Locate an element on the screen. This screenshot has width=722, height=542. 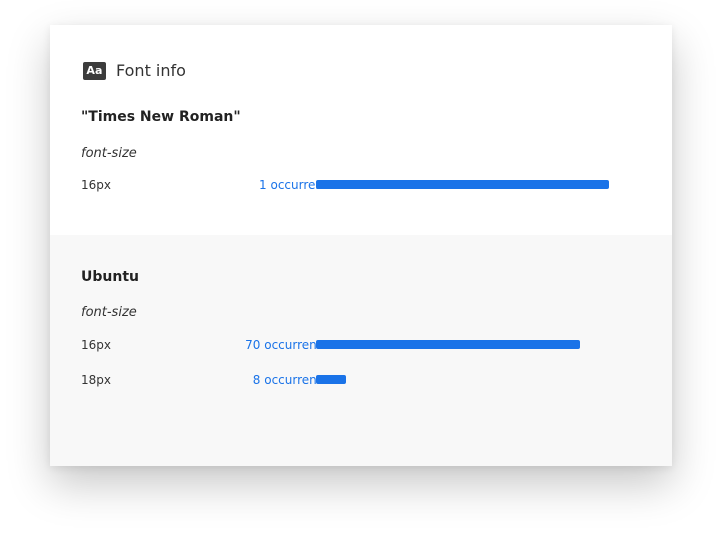
font-name: Ubuntu is located at coordinates (110, 277).